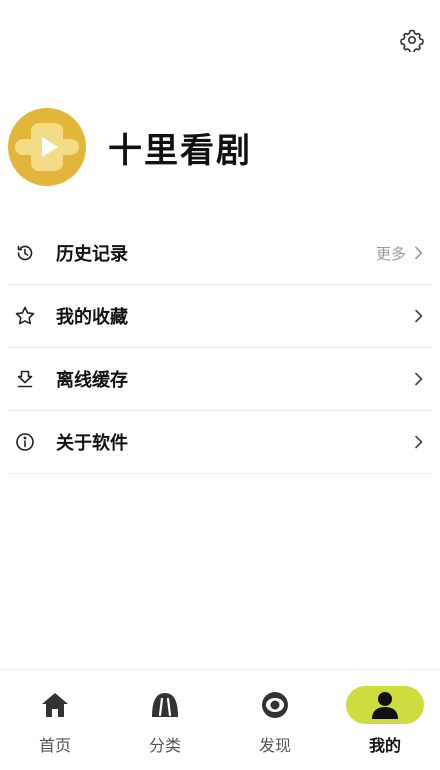 The width and height of the screenshot is (440, 770). Describe the element at coordinates (92, 317) in the screenshot. I see `menu-item-label: 我的收藏` at that location.